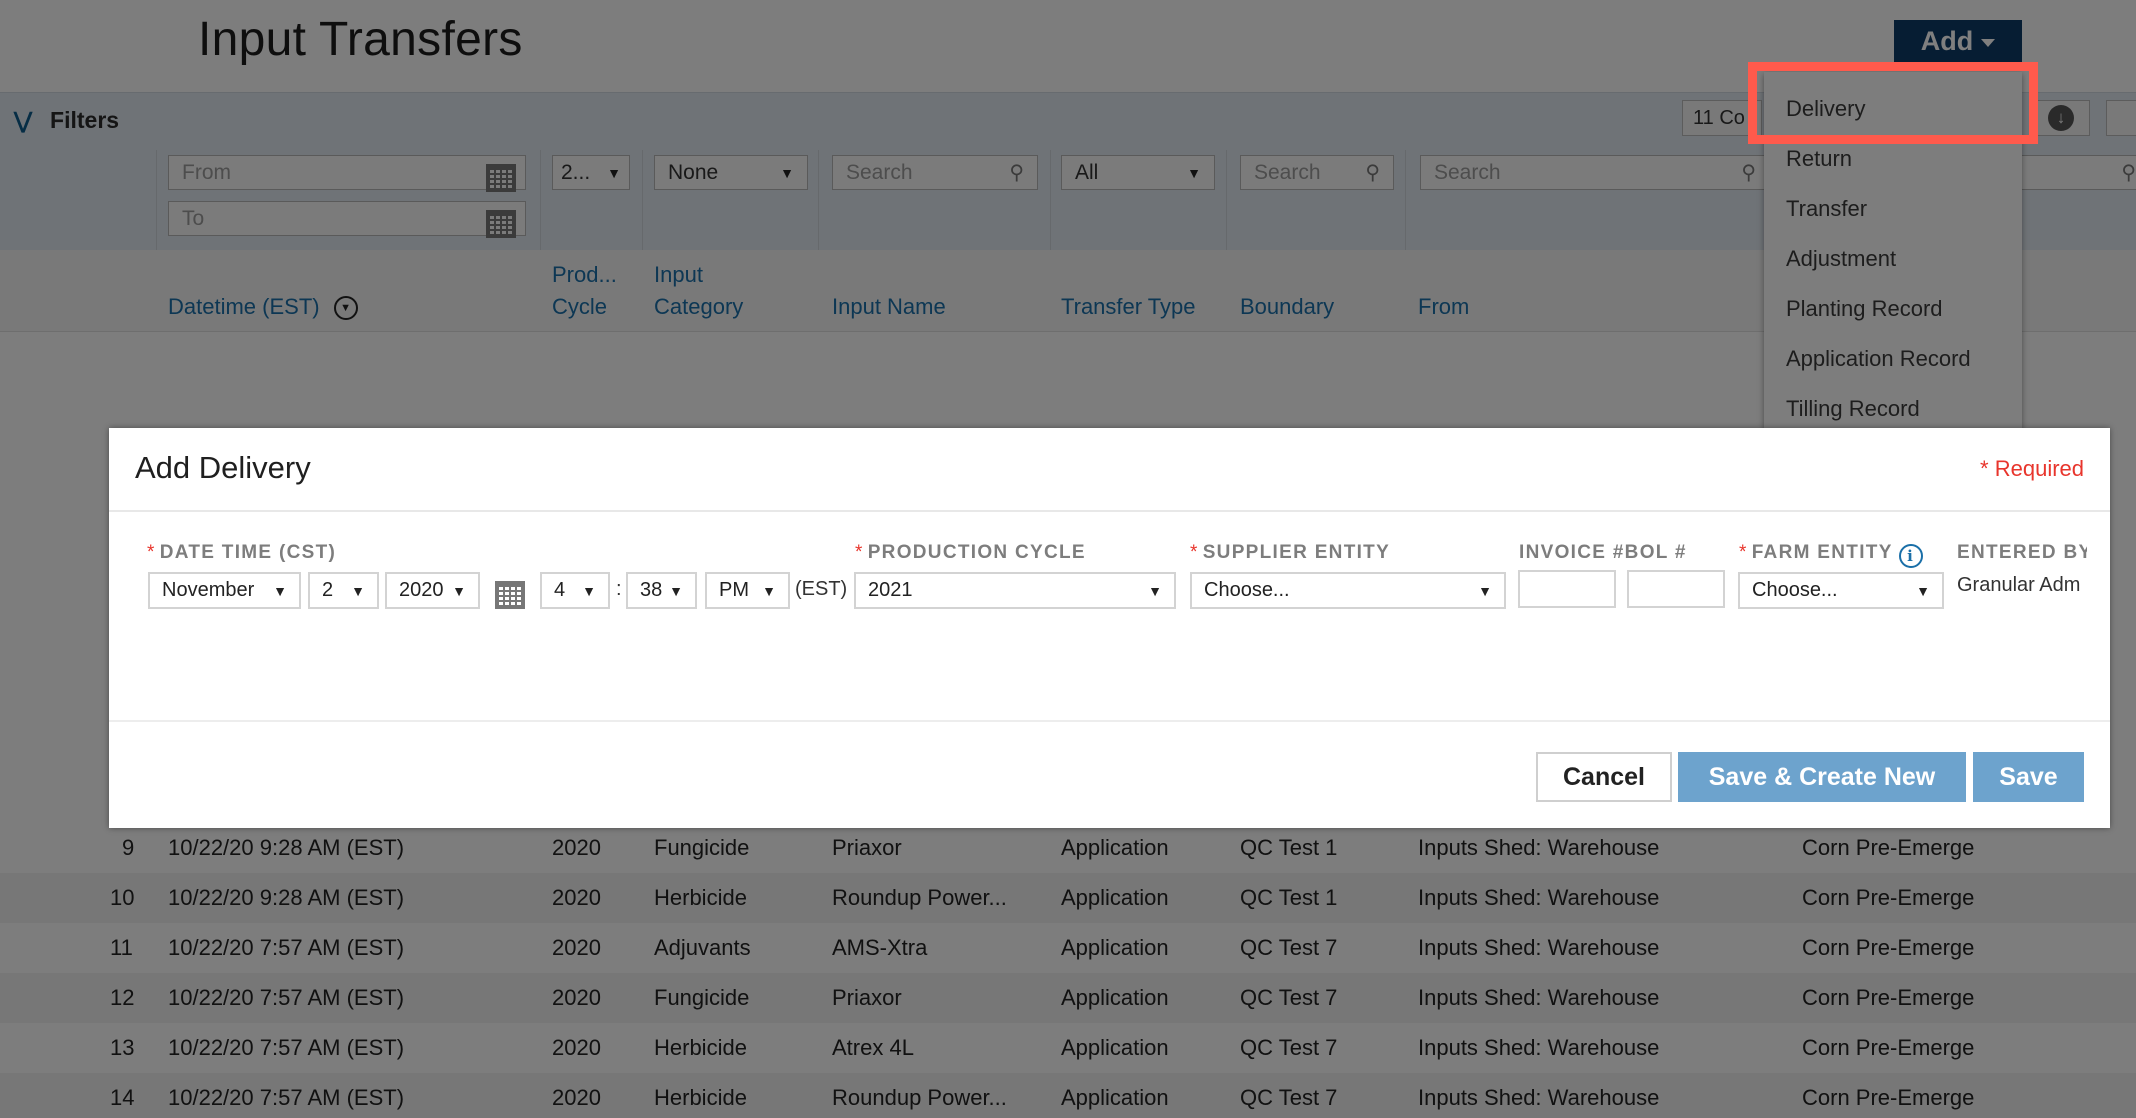 Image resolution: width=2136 pixels, height=1118 pixels. Describe the element at coordinates (821, 589) in the screenshot. I see `timezone-label: (EST)` at that location.